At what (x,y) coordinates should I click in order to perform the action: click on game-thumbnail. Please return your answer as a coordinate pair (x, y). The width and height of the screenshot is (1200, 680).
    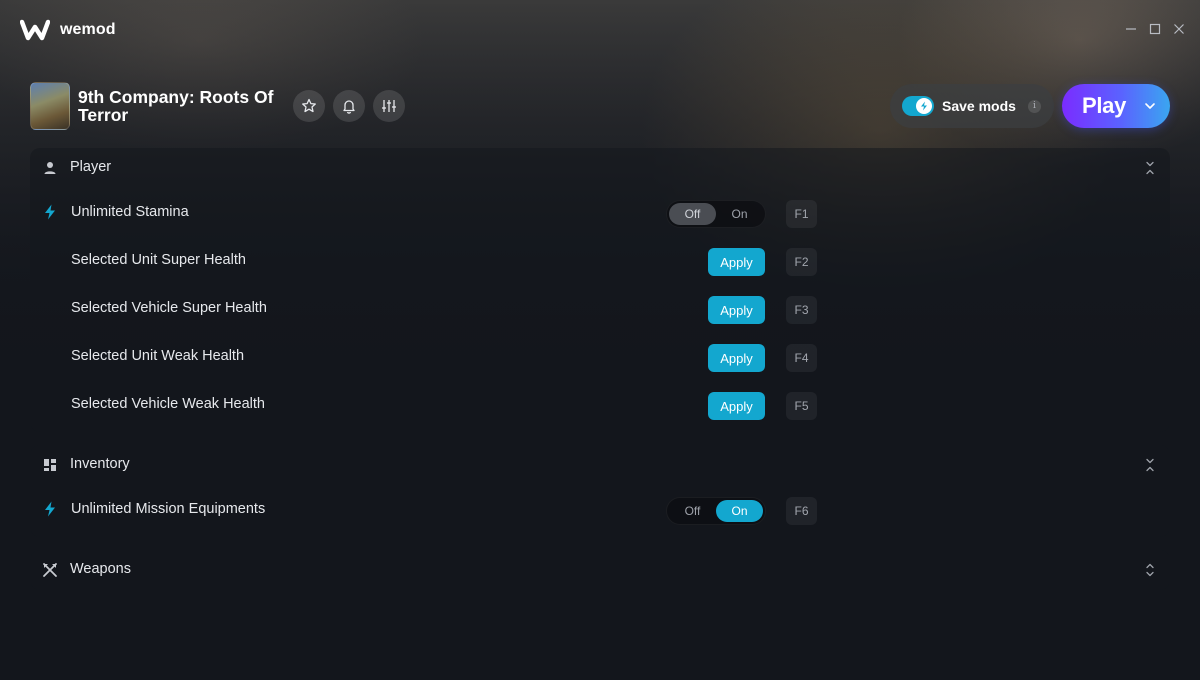
    Looking at the image, I should click on (50, 106).